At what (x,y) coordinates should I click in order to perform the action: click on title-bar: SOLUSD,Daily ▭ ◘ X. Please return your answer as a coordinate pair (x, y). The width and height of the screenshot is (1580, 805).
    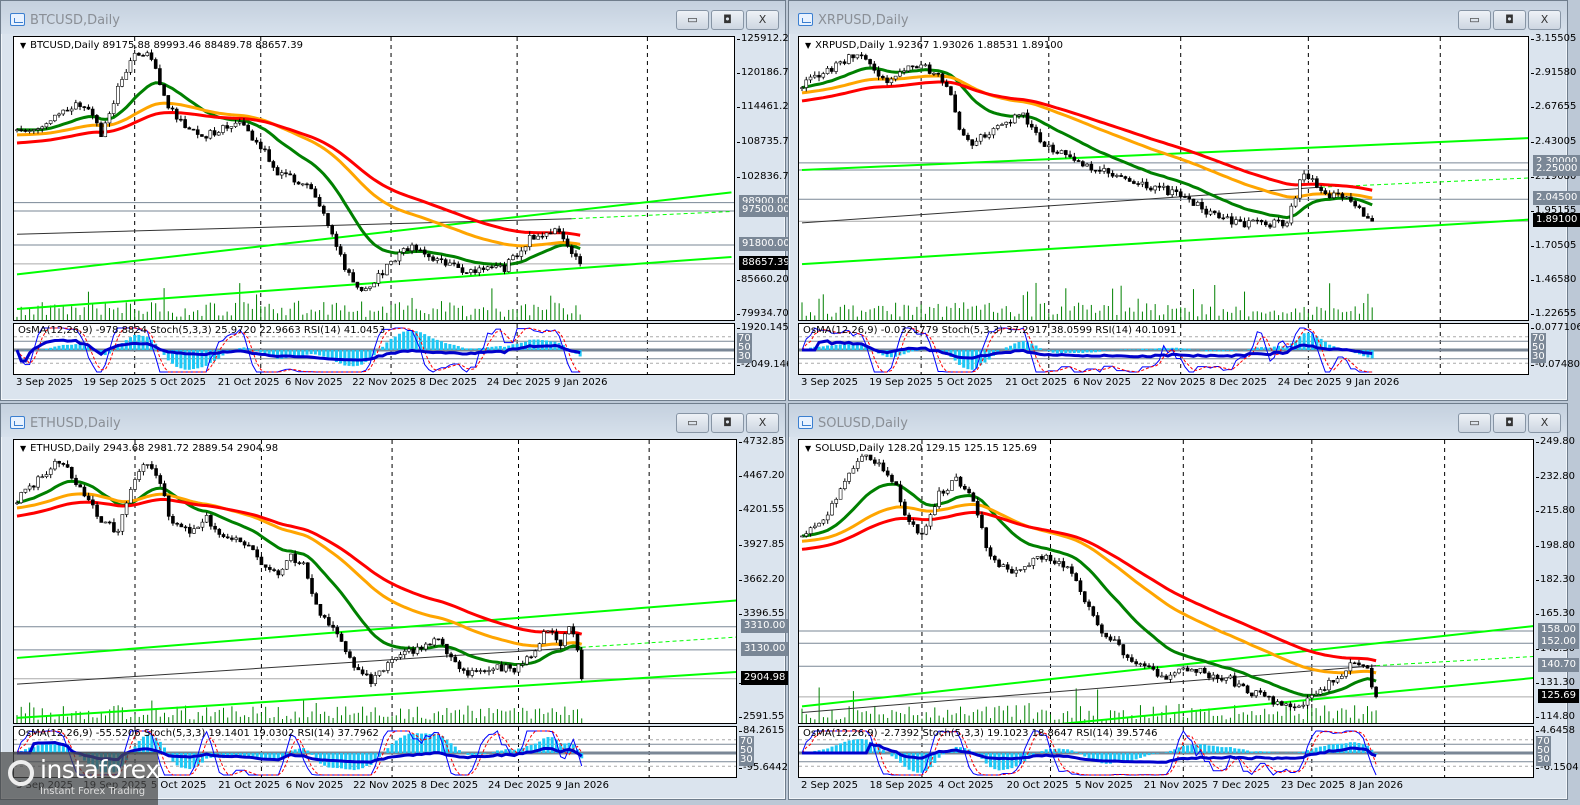
    Looking at the image, I should click on (1178, 420).